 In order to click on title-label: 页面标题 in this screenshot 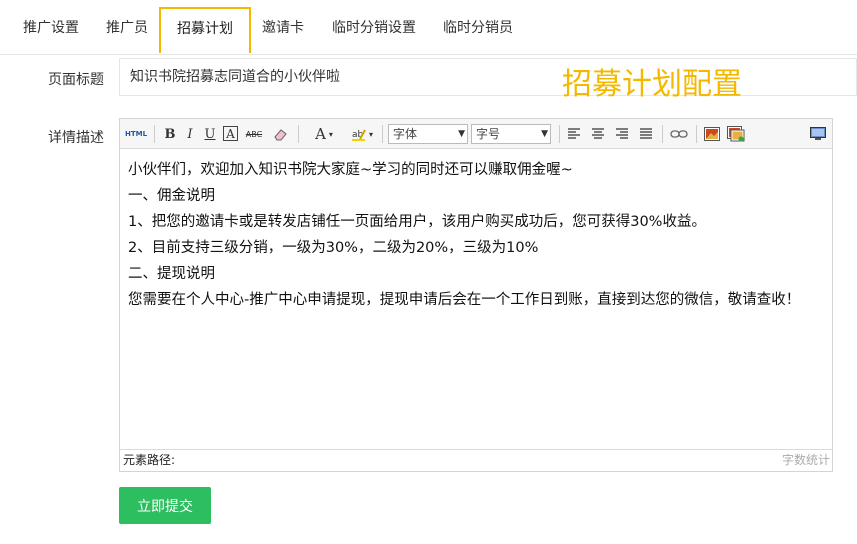, I will do `click(76, 80)`.